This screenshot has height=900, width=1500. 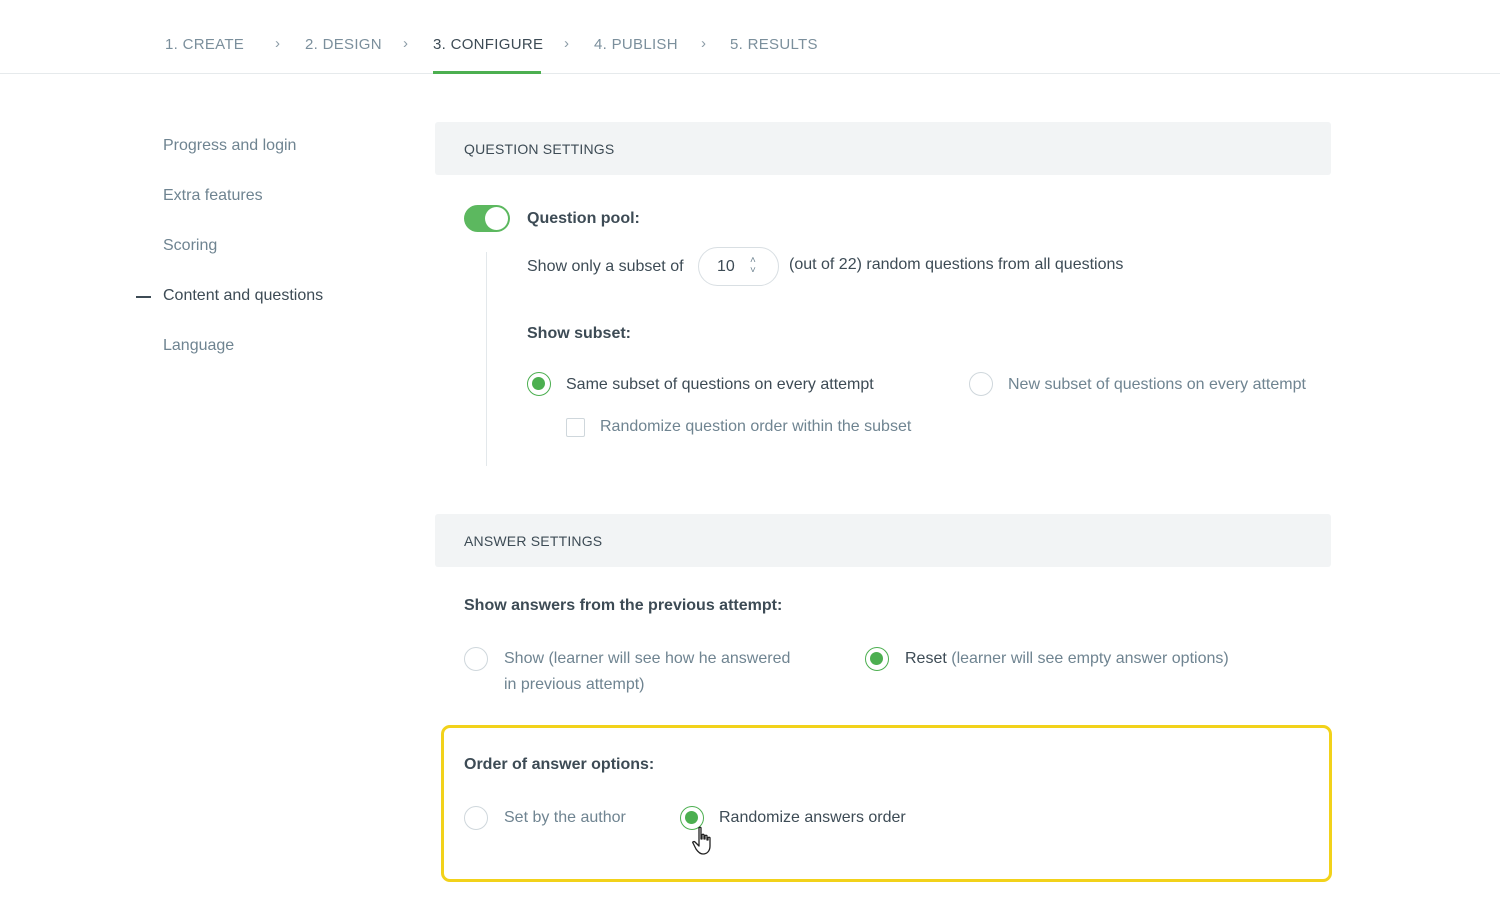 What do you see at coordinates (926, 658) in the screenshot?
I see `reset-strong: Reset` at bounding box center [926, 658].